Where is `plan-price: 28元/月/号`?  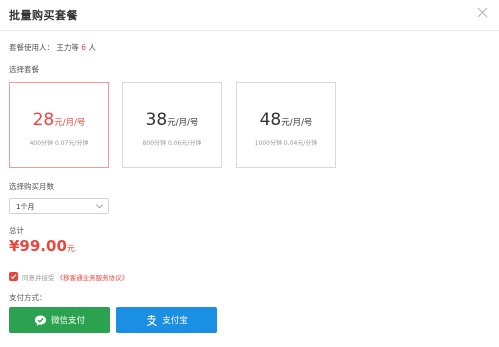 plan-price: 28元/月/号 is located at coordinates (59, 120).